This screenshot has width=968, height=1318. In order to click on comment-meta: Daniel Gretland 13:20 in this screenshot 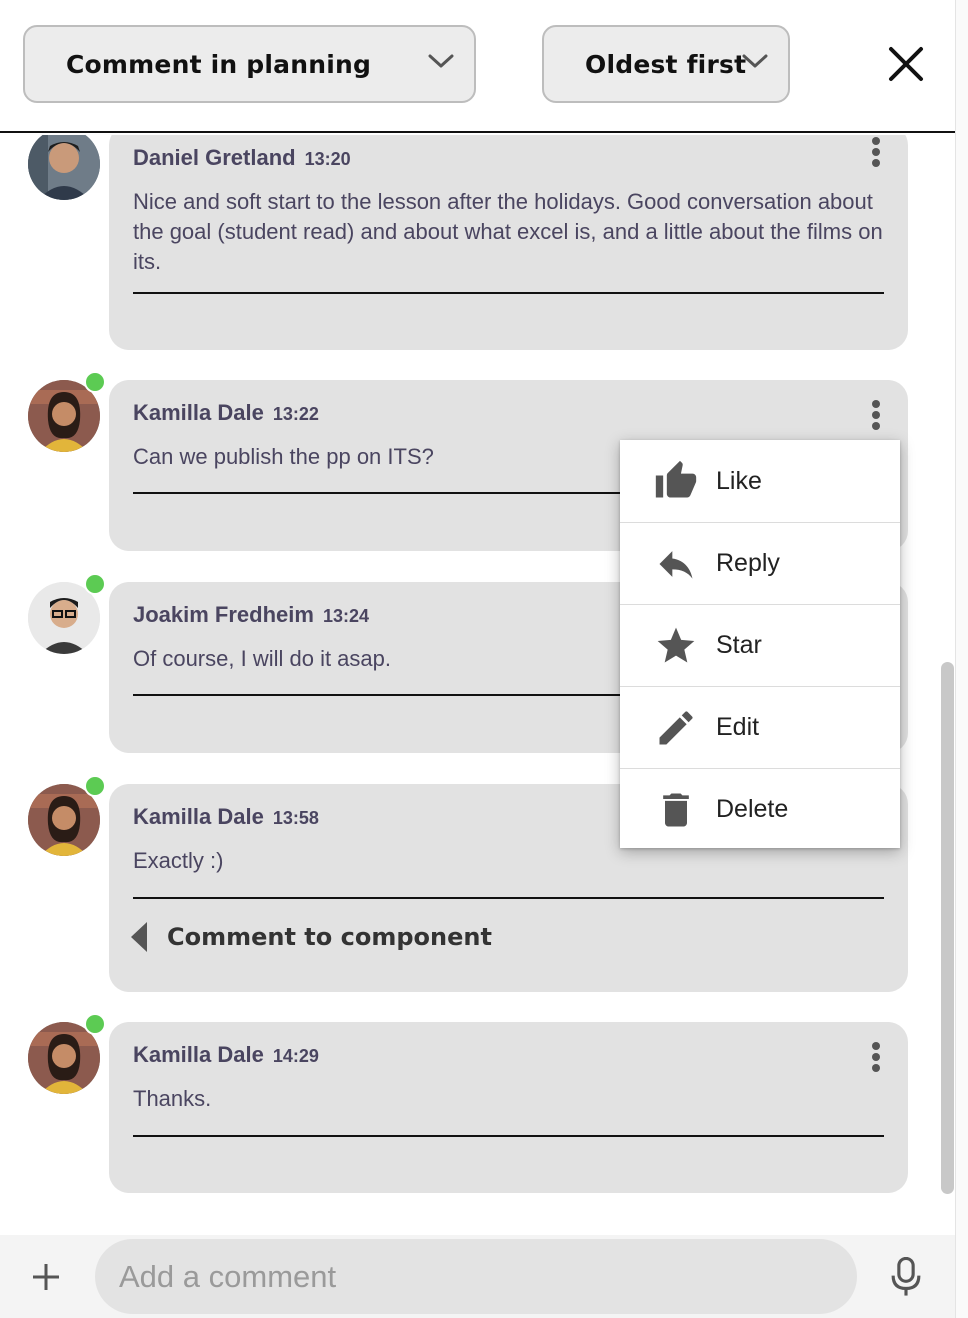, I will do `click(242, 158)`.